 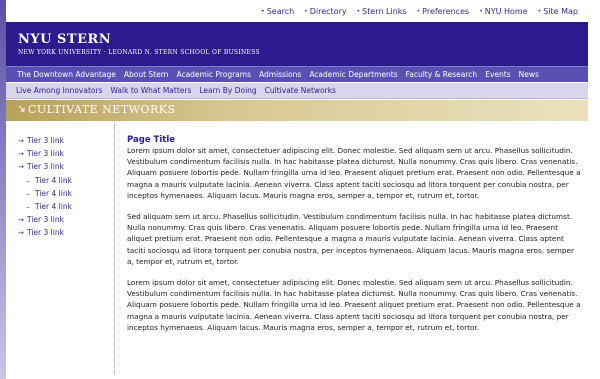 I want to click on section-title: Cultivate Networks, so click(x=102, y=109).